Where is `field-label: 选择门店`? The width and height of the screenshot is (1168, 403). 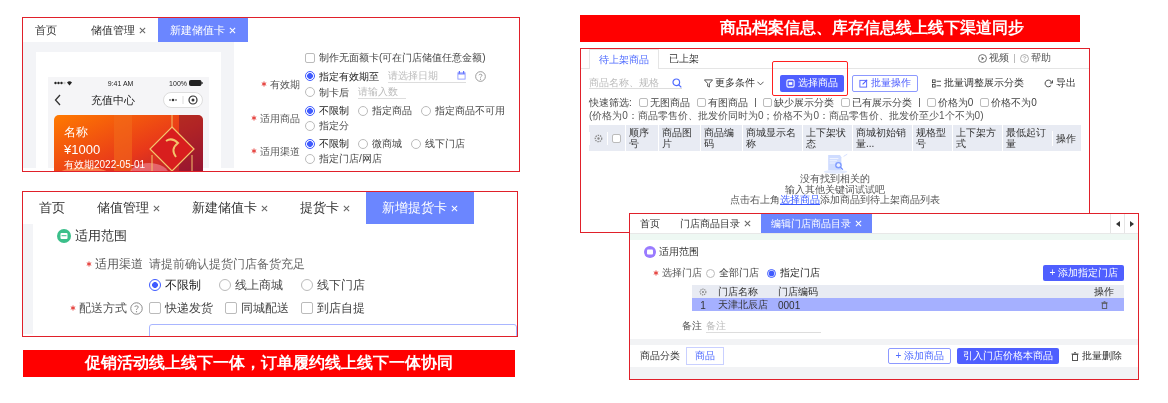 field-label: 选择门店 is located at coordinates (682, 273).